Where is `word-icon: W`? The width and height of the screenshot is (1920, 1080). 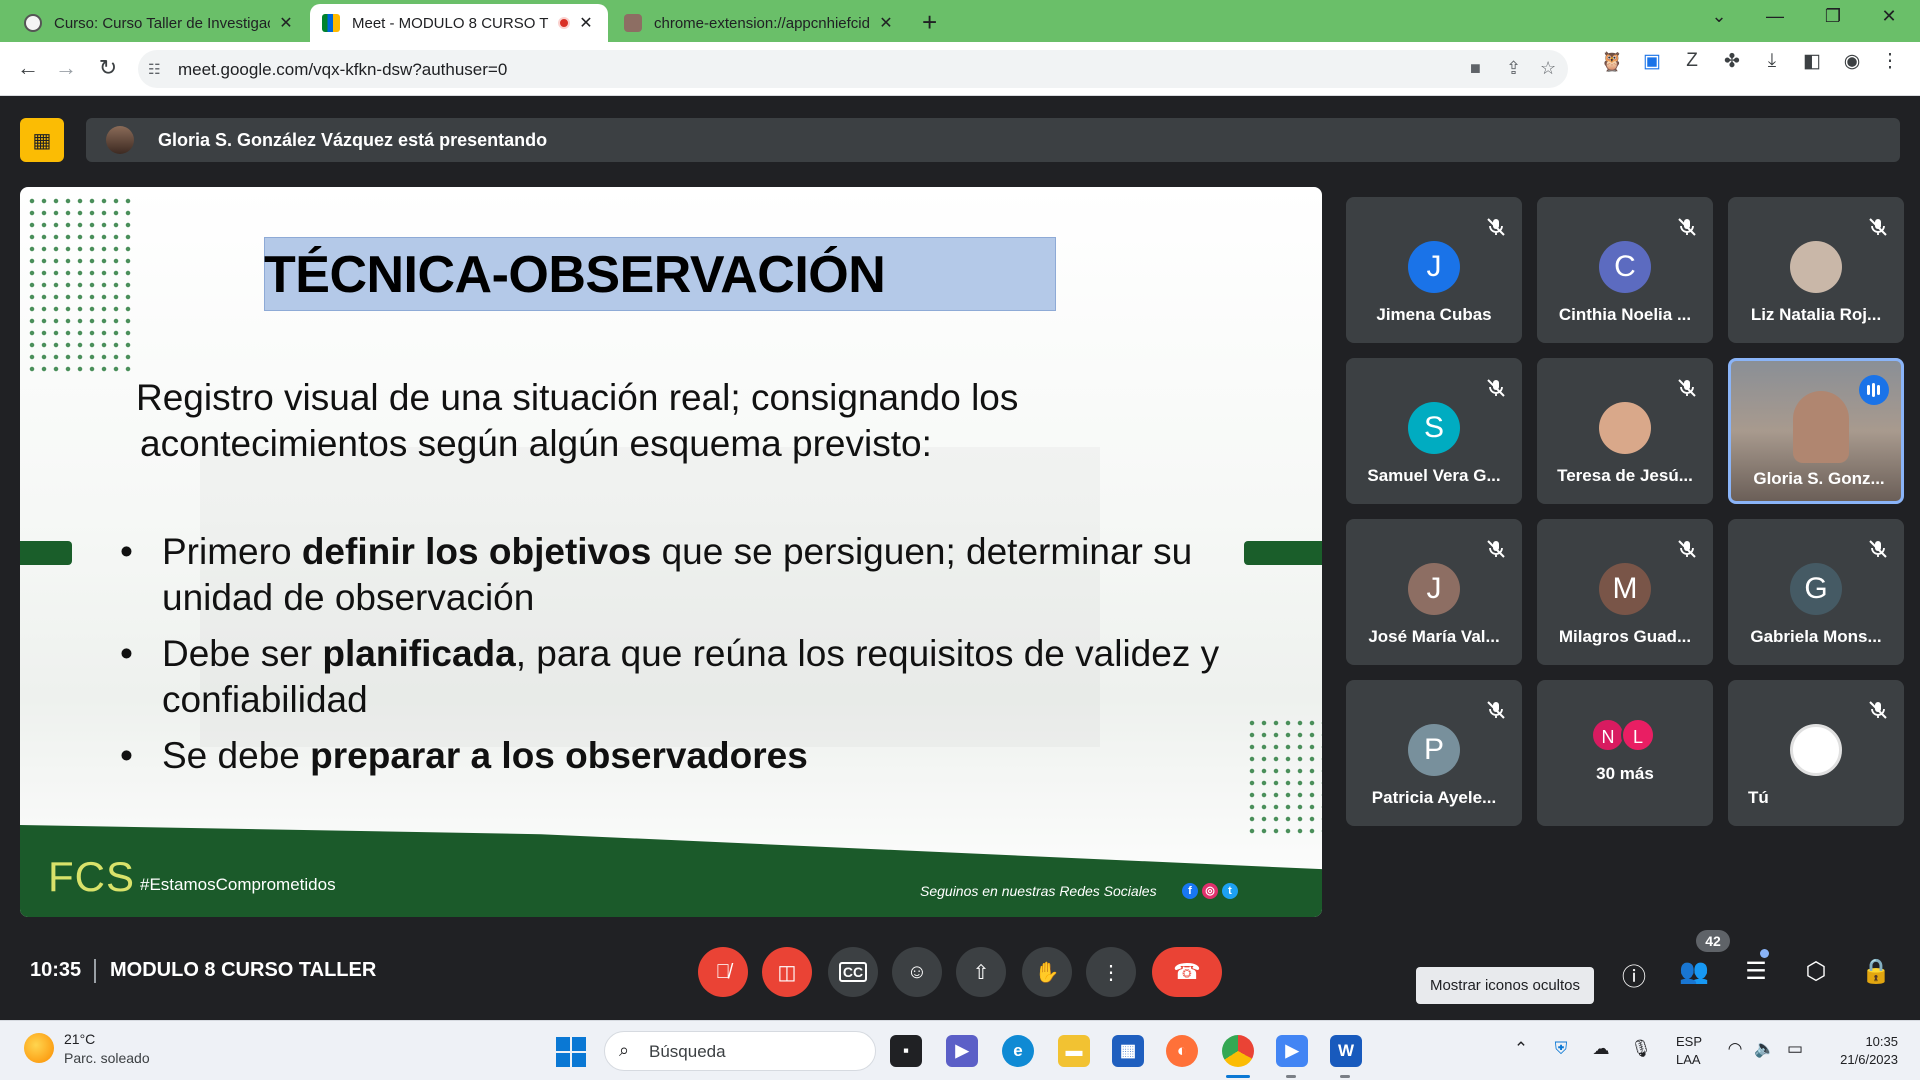
word-icon: W is located at coordinates (1346, 1051).